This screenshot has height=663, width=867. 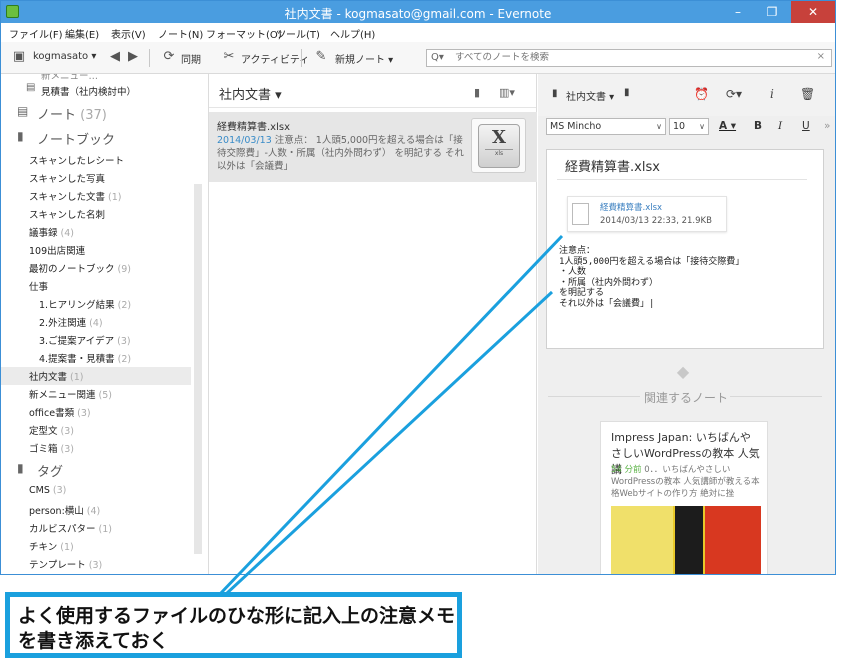 What do you see at coordinates (647, 214) in the screenshot?
I see `attachment-card: 経費精算書.xlsx 2014/03/13 22:33, 21.9KB` at bounding box center [647, 214].